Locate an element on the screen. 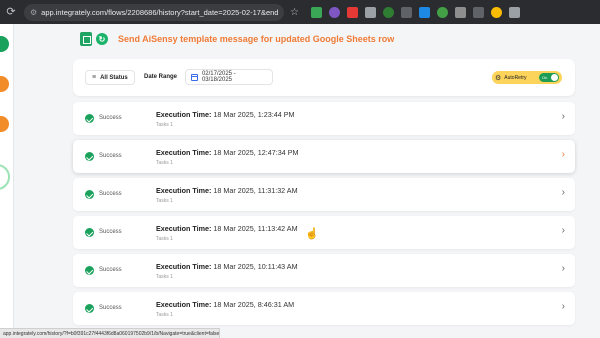 Image resolution: width=600 pixels, height=338 pixels. status-filter-label: All Status is located at coordinates (114, 77).